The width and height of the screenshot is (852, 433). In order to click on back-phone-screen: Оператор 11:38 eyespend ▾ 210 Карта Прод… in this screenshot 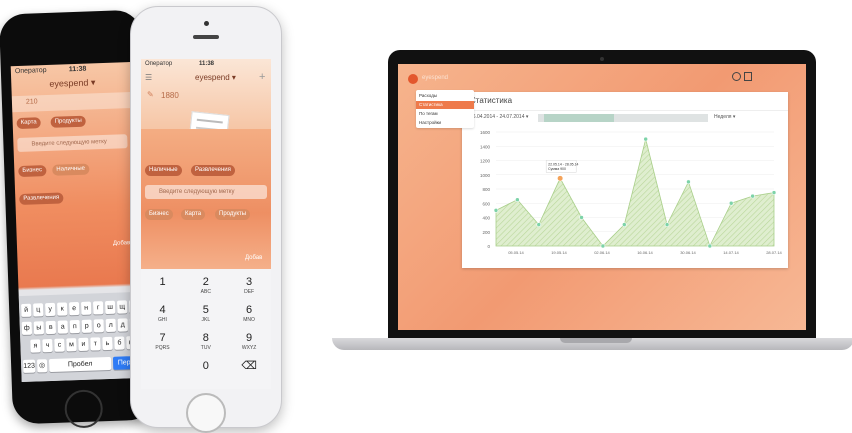, I will do `click(78, 222)`.